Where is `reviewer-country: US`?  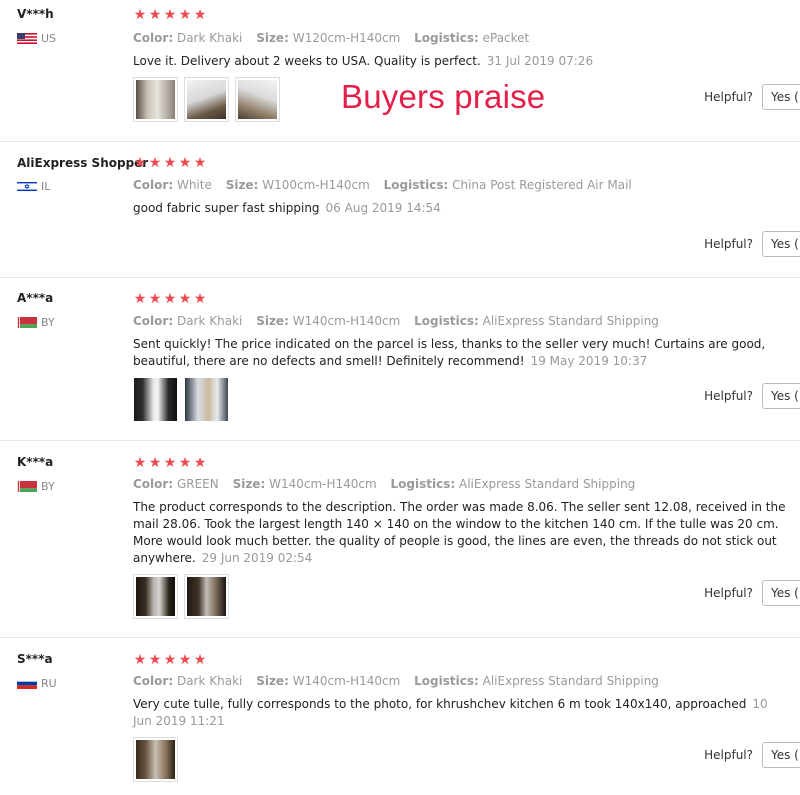 reviewer-country: US is located at coordinates (36, 38).